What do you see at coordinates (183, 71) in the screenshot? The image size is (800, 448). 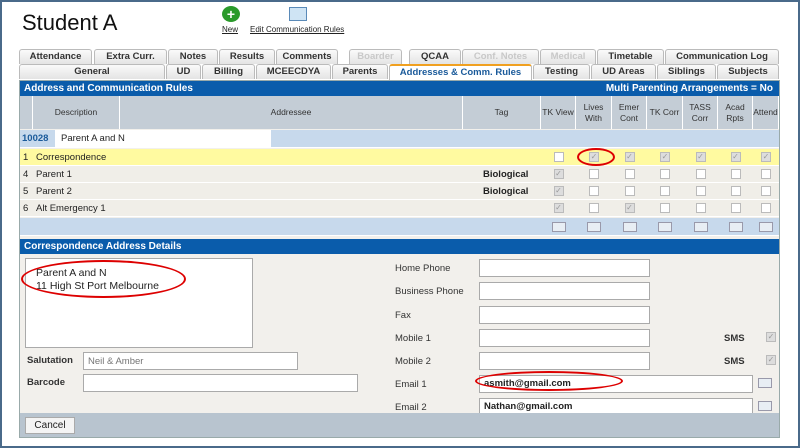 I see `tab-ud: UD` at bounding box center [183, 71].